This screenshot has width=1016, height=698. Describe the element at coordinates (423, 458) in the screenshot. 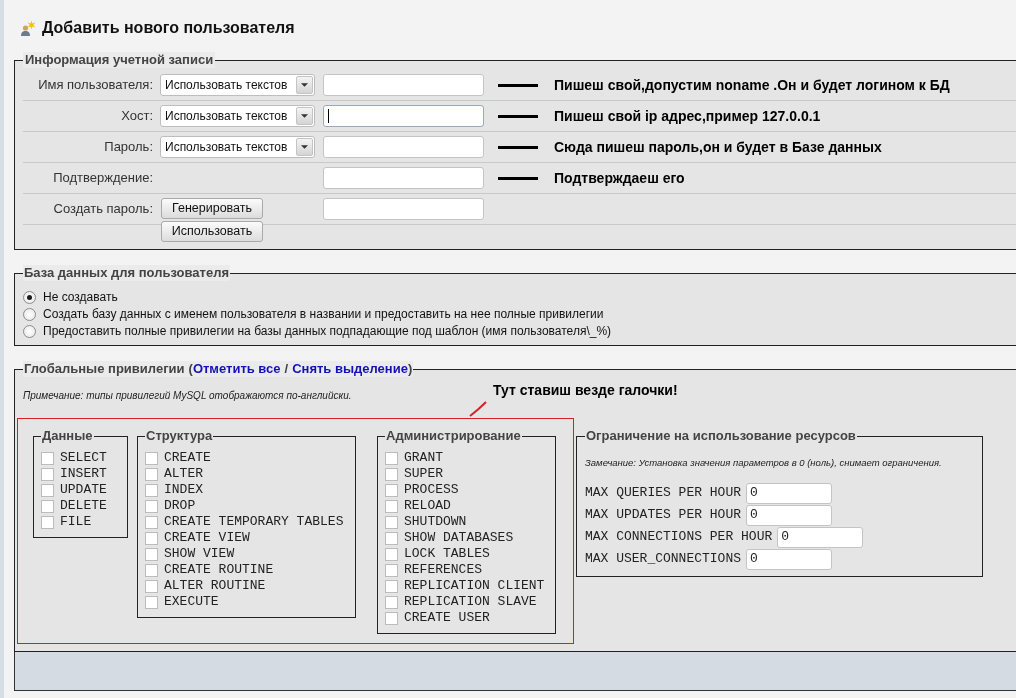

I see `privilege-label: GRANT` at that location.